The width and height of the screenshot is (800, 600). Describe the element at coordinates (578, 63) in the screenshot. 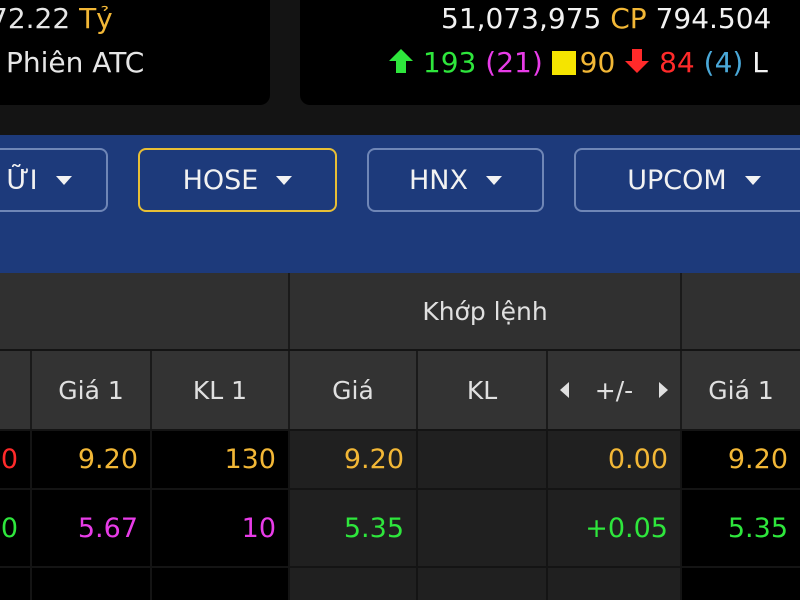

I see `breadth-line: 193 (21) 90 84 (4) L` at that location.